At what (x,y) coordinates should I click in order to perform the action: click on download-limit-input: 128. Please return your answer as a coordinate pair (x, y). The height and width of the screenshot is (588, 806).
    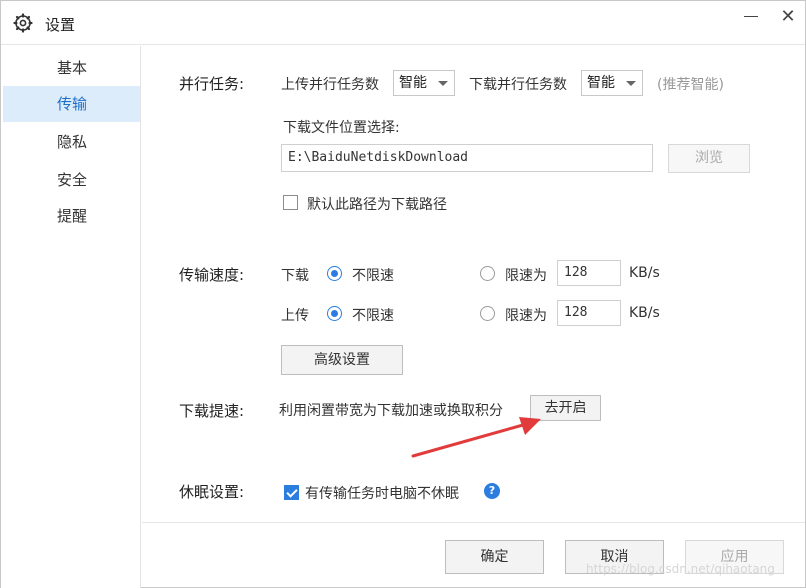
    Looking at the image, I should click on (589, 273).